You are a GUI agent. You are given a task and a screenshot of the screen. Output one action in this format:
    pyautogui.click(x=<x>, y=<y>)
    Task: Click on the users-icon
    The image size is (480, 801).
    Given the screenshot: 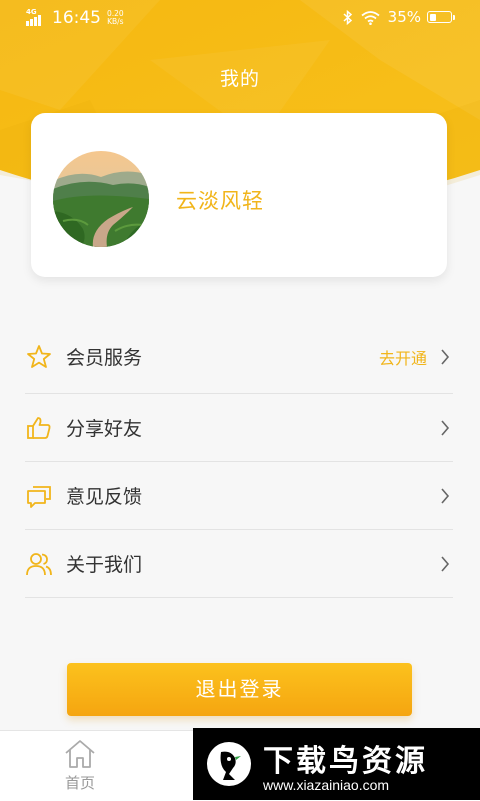 What is the action you would take?
    pyautogui.click(x=39, y=564)
    